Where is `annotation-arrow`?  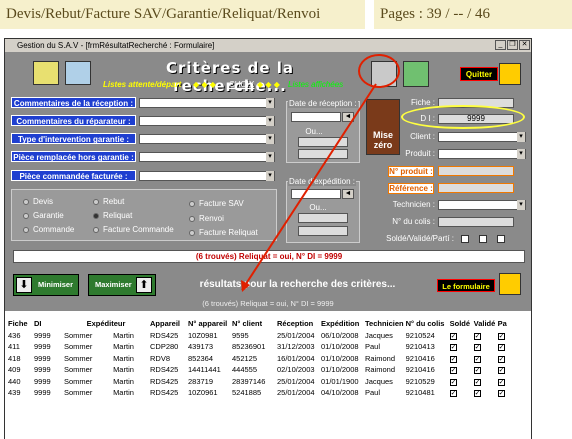 annotation-arrow is located at coordinates (309, 187).